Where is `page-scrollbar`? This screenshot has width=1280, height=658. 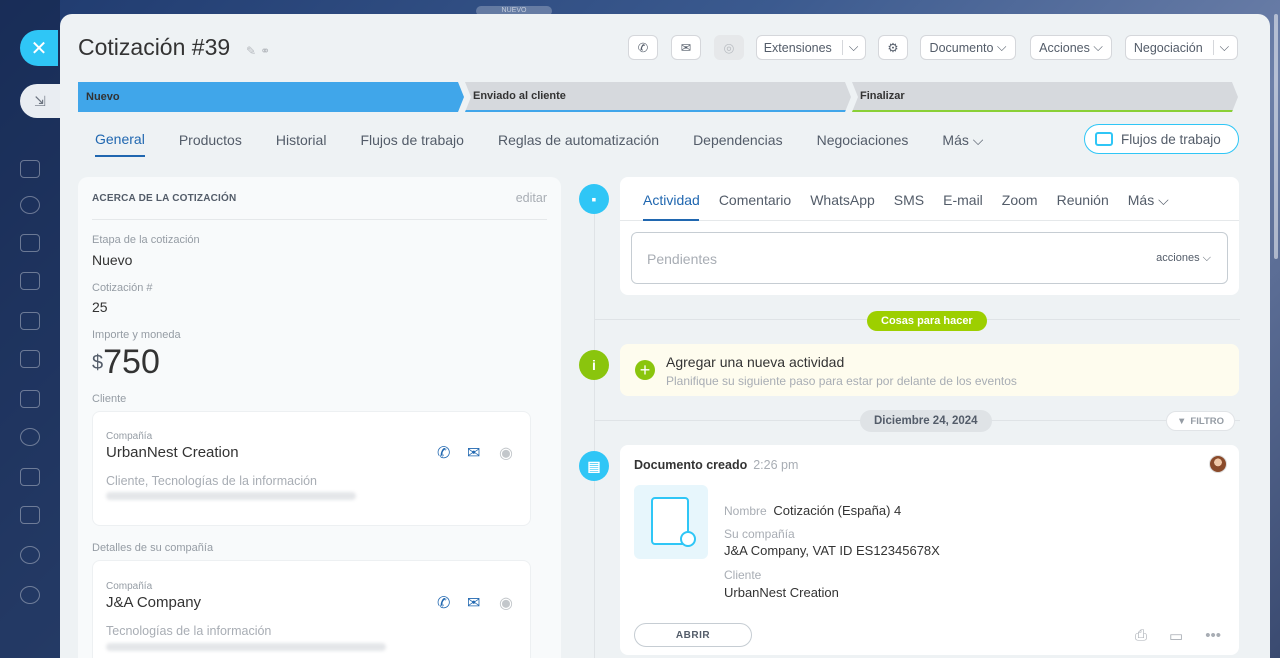
page-scrollbar is located at coordinates (1276, 136).